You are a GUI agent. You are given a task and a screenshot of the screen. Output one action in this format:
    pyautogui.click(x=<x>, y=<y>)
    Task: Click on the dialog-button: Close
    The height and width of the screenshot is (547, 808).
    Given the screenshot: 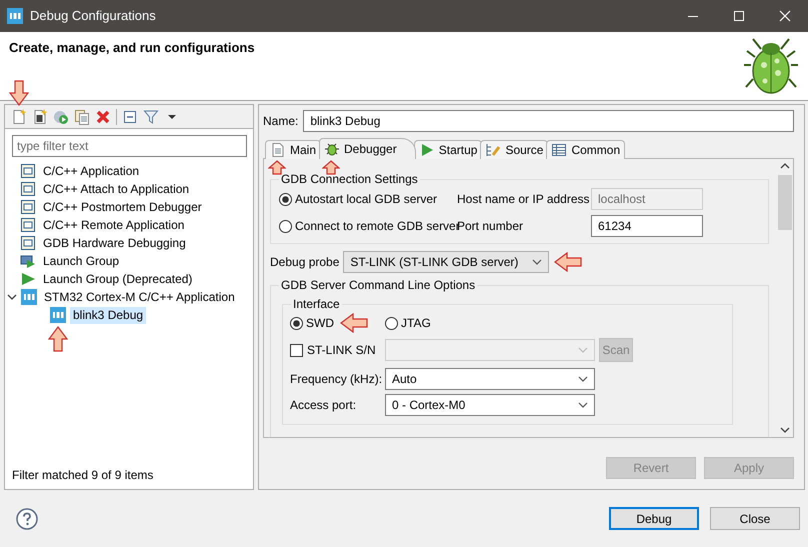 What is the action you would take?
    pyautogui.click(x=755, y=518)
    